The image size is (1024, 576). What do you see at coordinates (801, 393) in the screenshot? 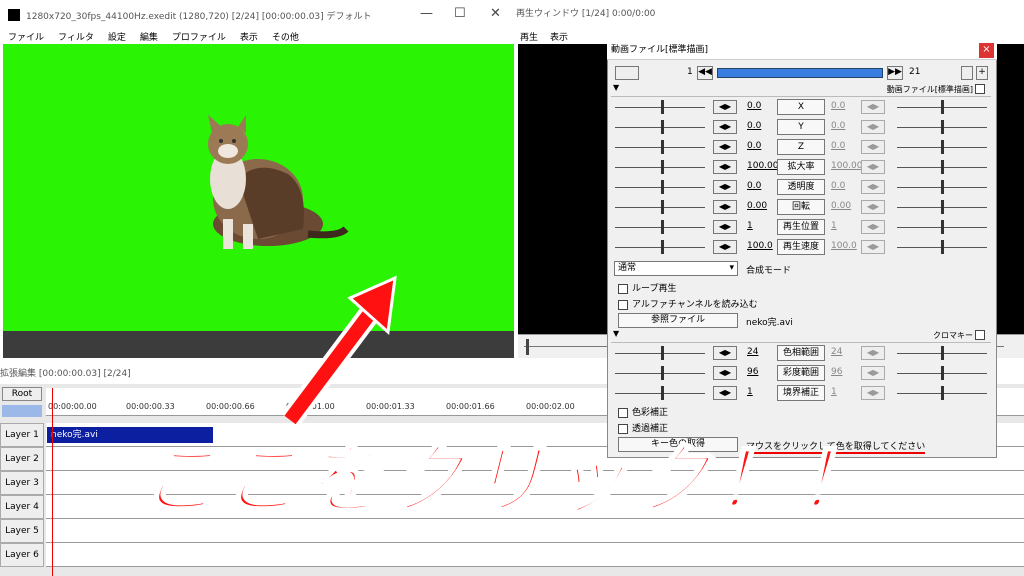
I see `param-button: 境界補正` at bounding box center [801, 393].